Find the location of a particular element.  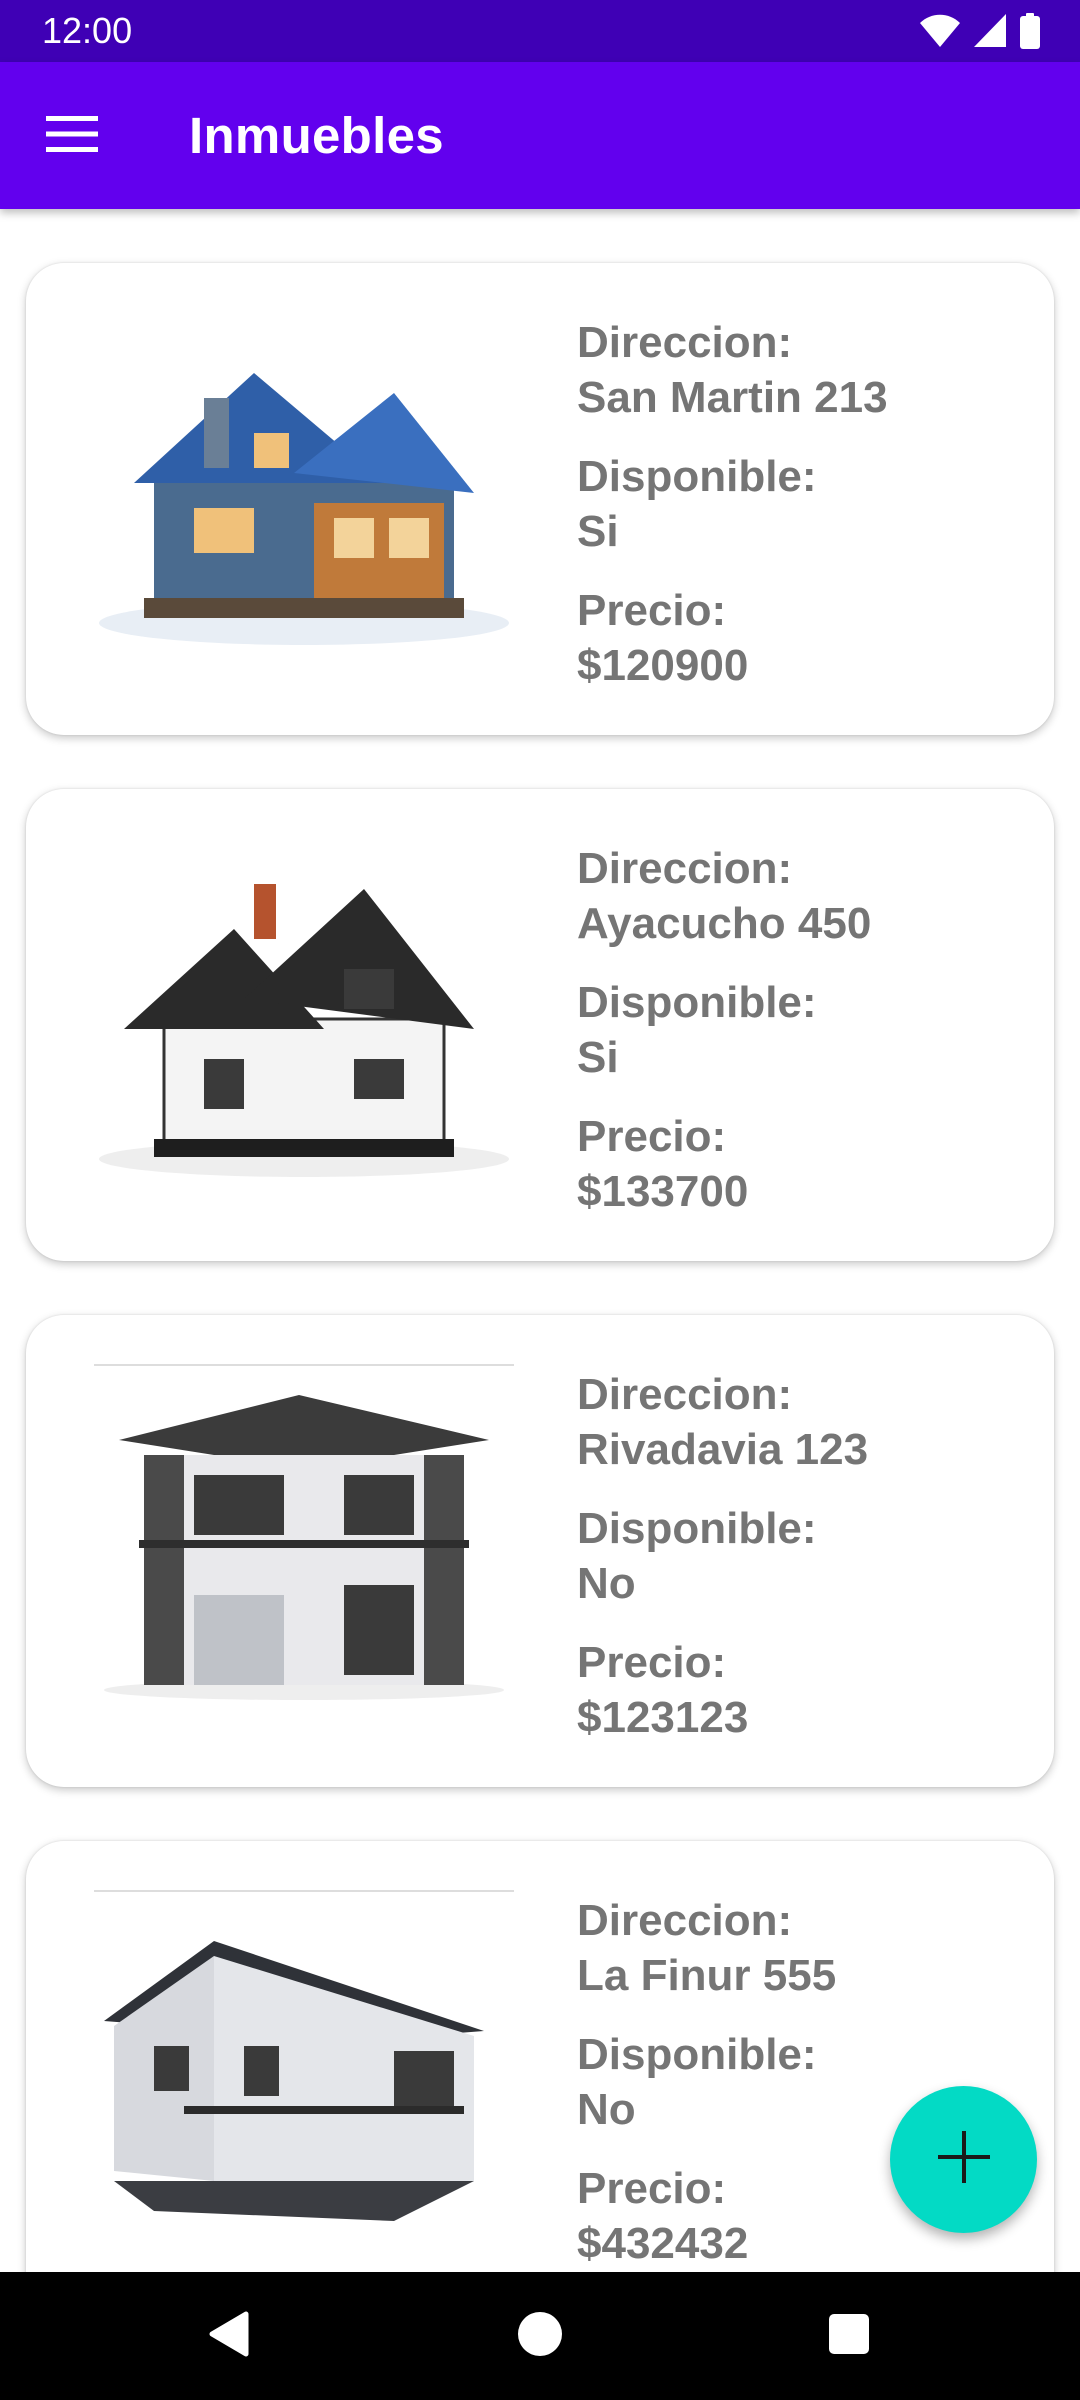

plus-icon is located at coordinates (963, 2159).